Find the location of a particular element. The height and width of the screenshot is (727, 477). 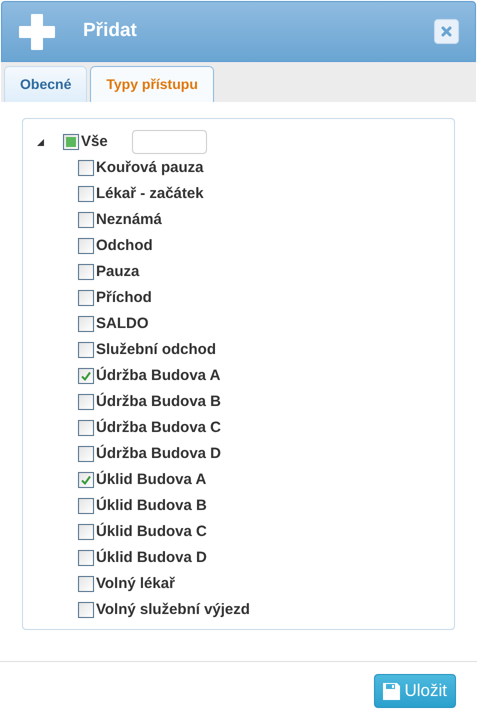

tree-item: Úklid Budova C is located at coordinates (151, 532).